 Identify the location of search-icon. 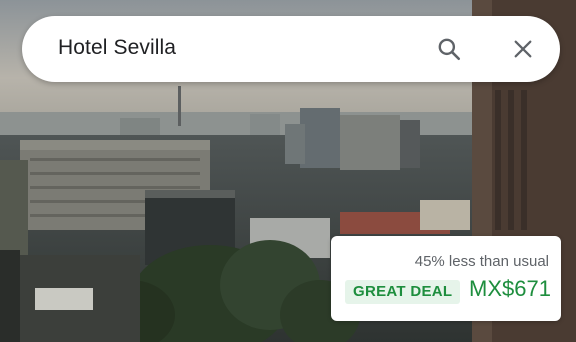
(449, 49).